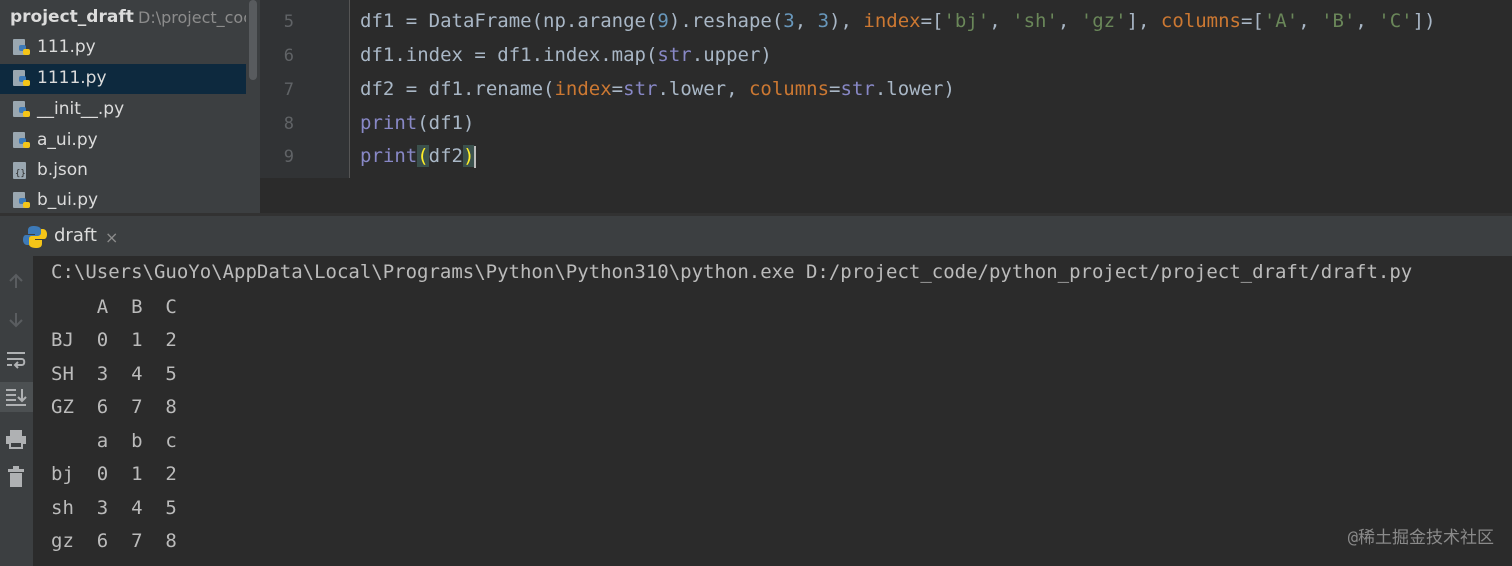  What do you see at coordinates (16, 320) in the screenshot?
I see `arrow-down-icon` at bounding box center [16, 320].